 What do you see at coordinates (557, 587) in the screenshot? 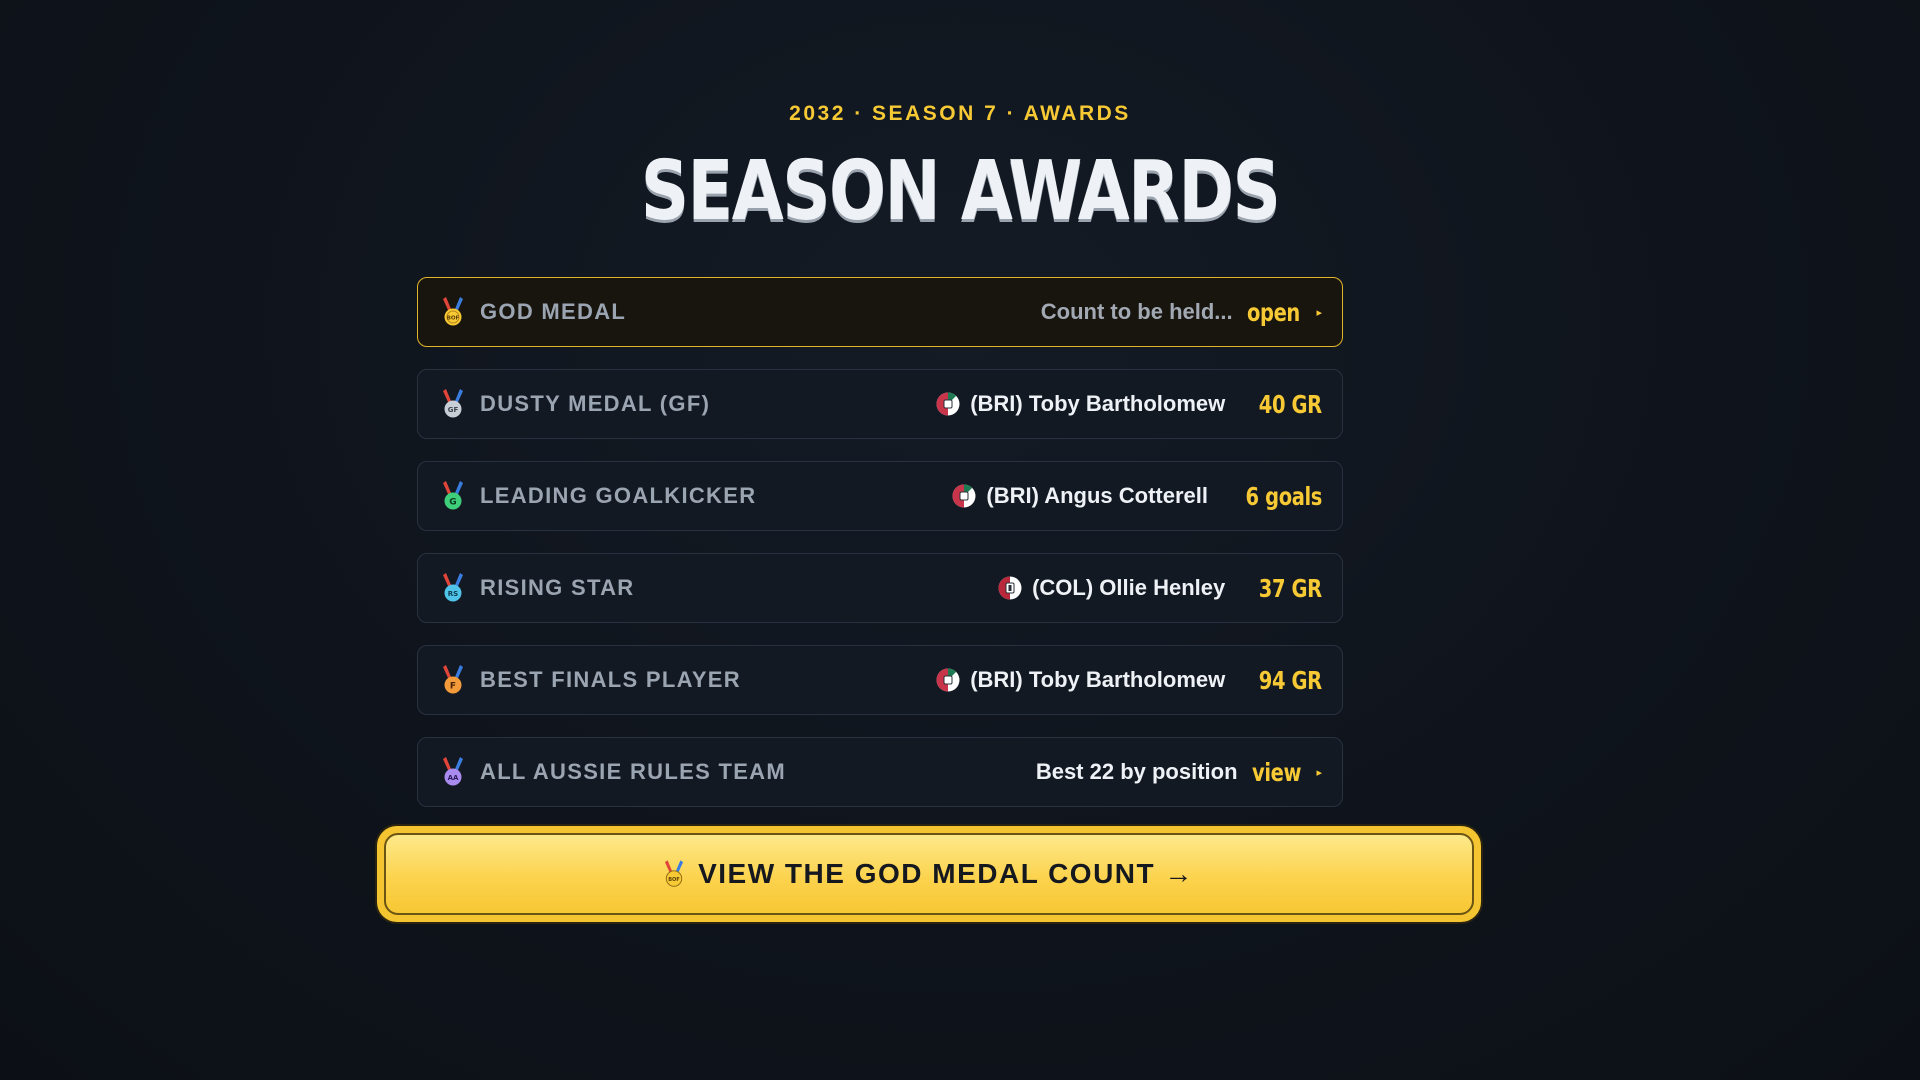
I see `award-label: RISING STAR` at bounding box center [557, 587].